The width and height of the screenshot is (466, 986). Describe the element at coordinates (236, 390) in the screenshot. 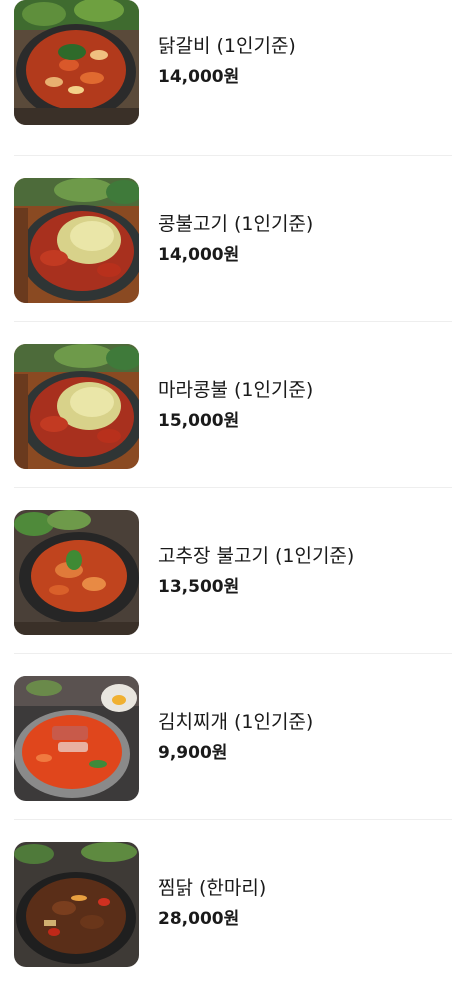

I see `menu-item-name: 마라콩불 (1인기준)` at that location.